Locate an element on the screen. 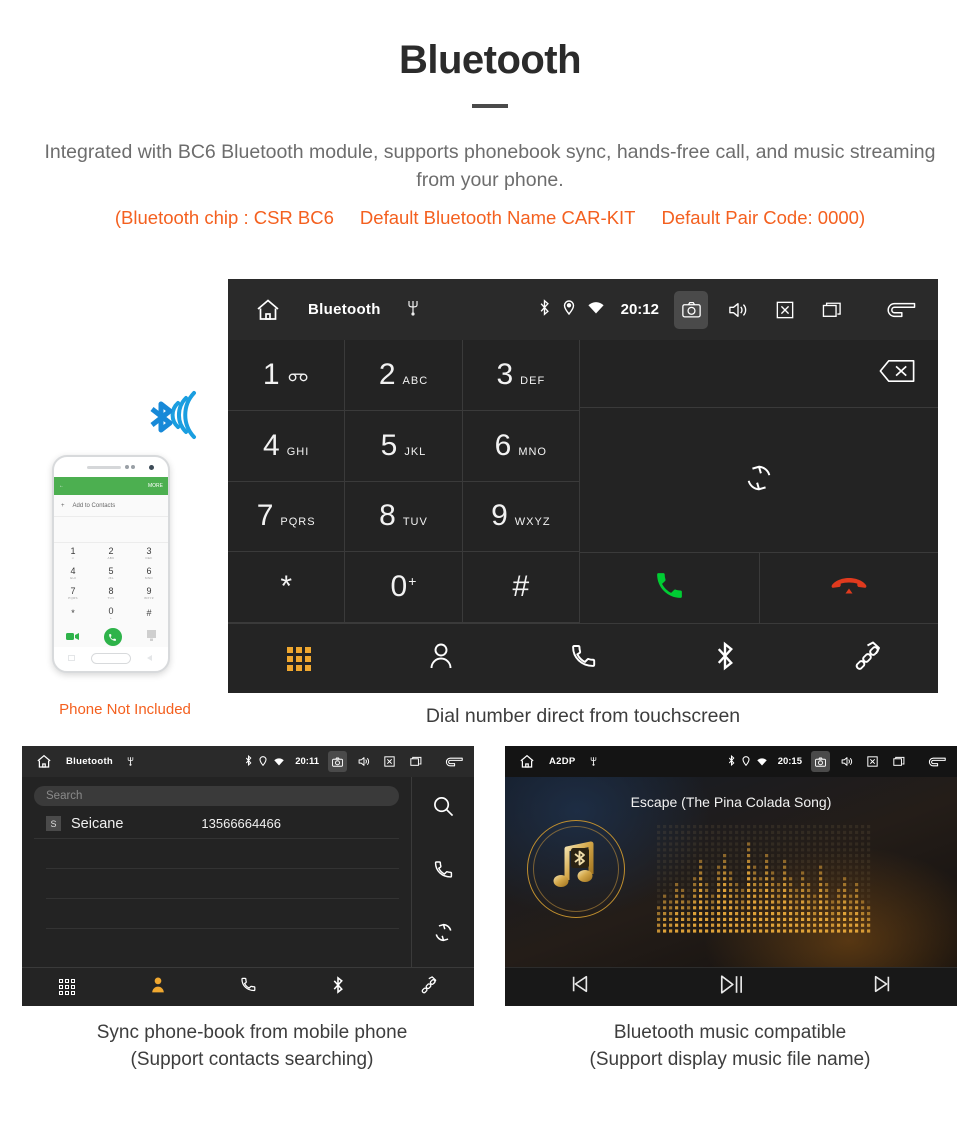  contacts-statusbar: Bluetooth 20:11 is located at coordinates (248, 761).